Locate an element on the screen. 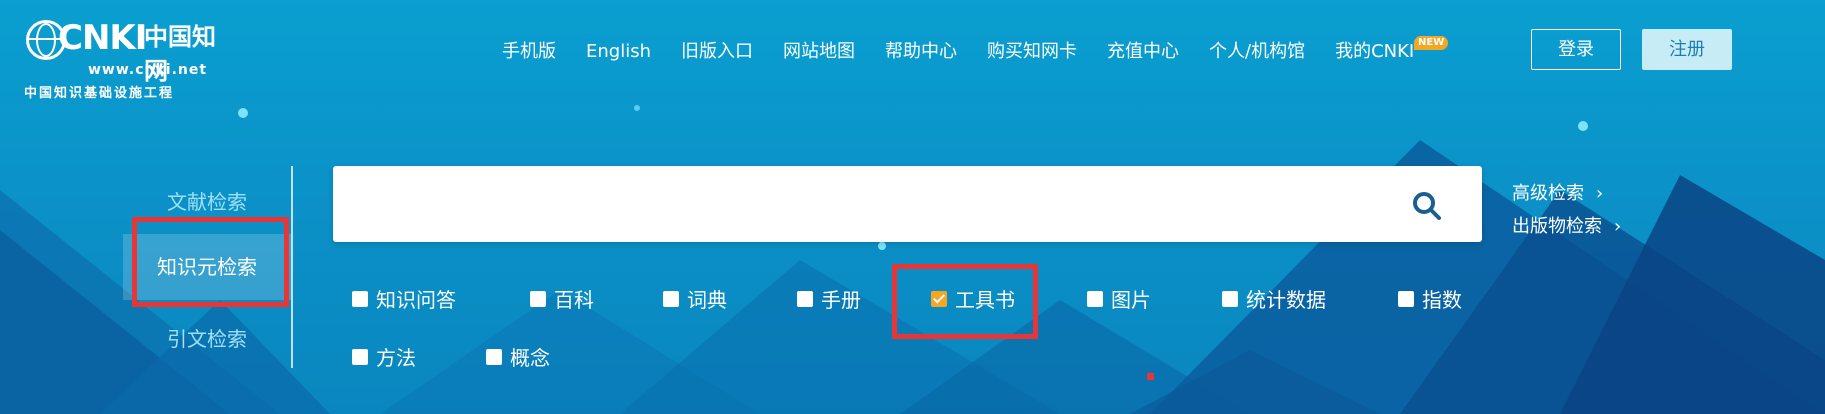 This screenshot has width=1825, height=414. advanced-search-link: 高级检索 › is located at coordinates (1557, 192).